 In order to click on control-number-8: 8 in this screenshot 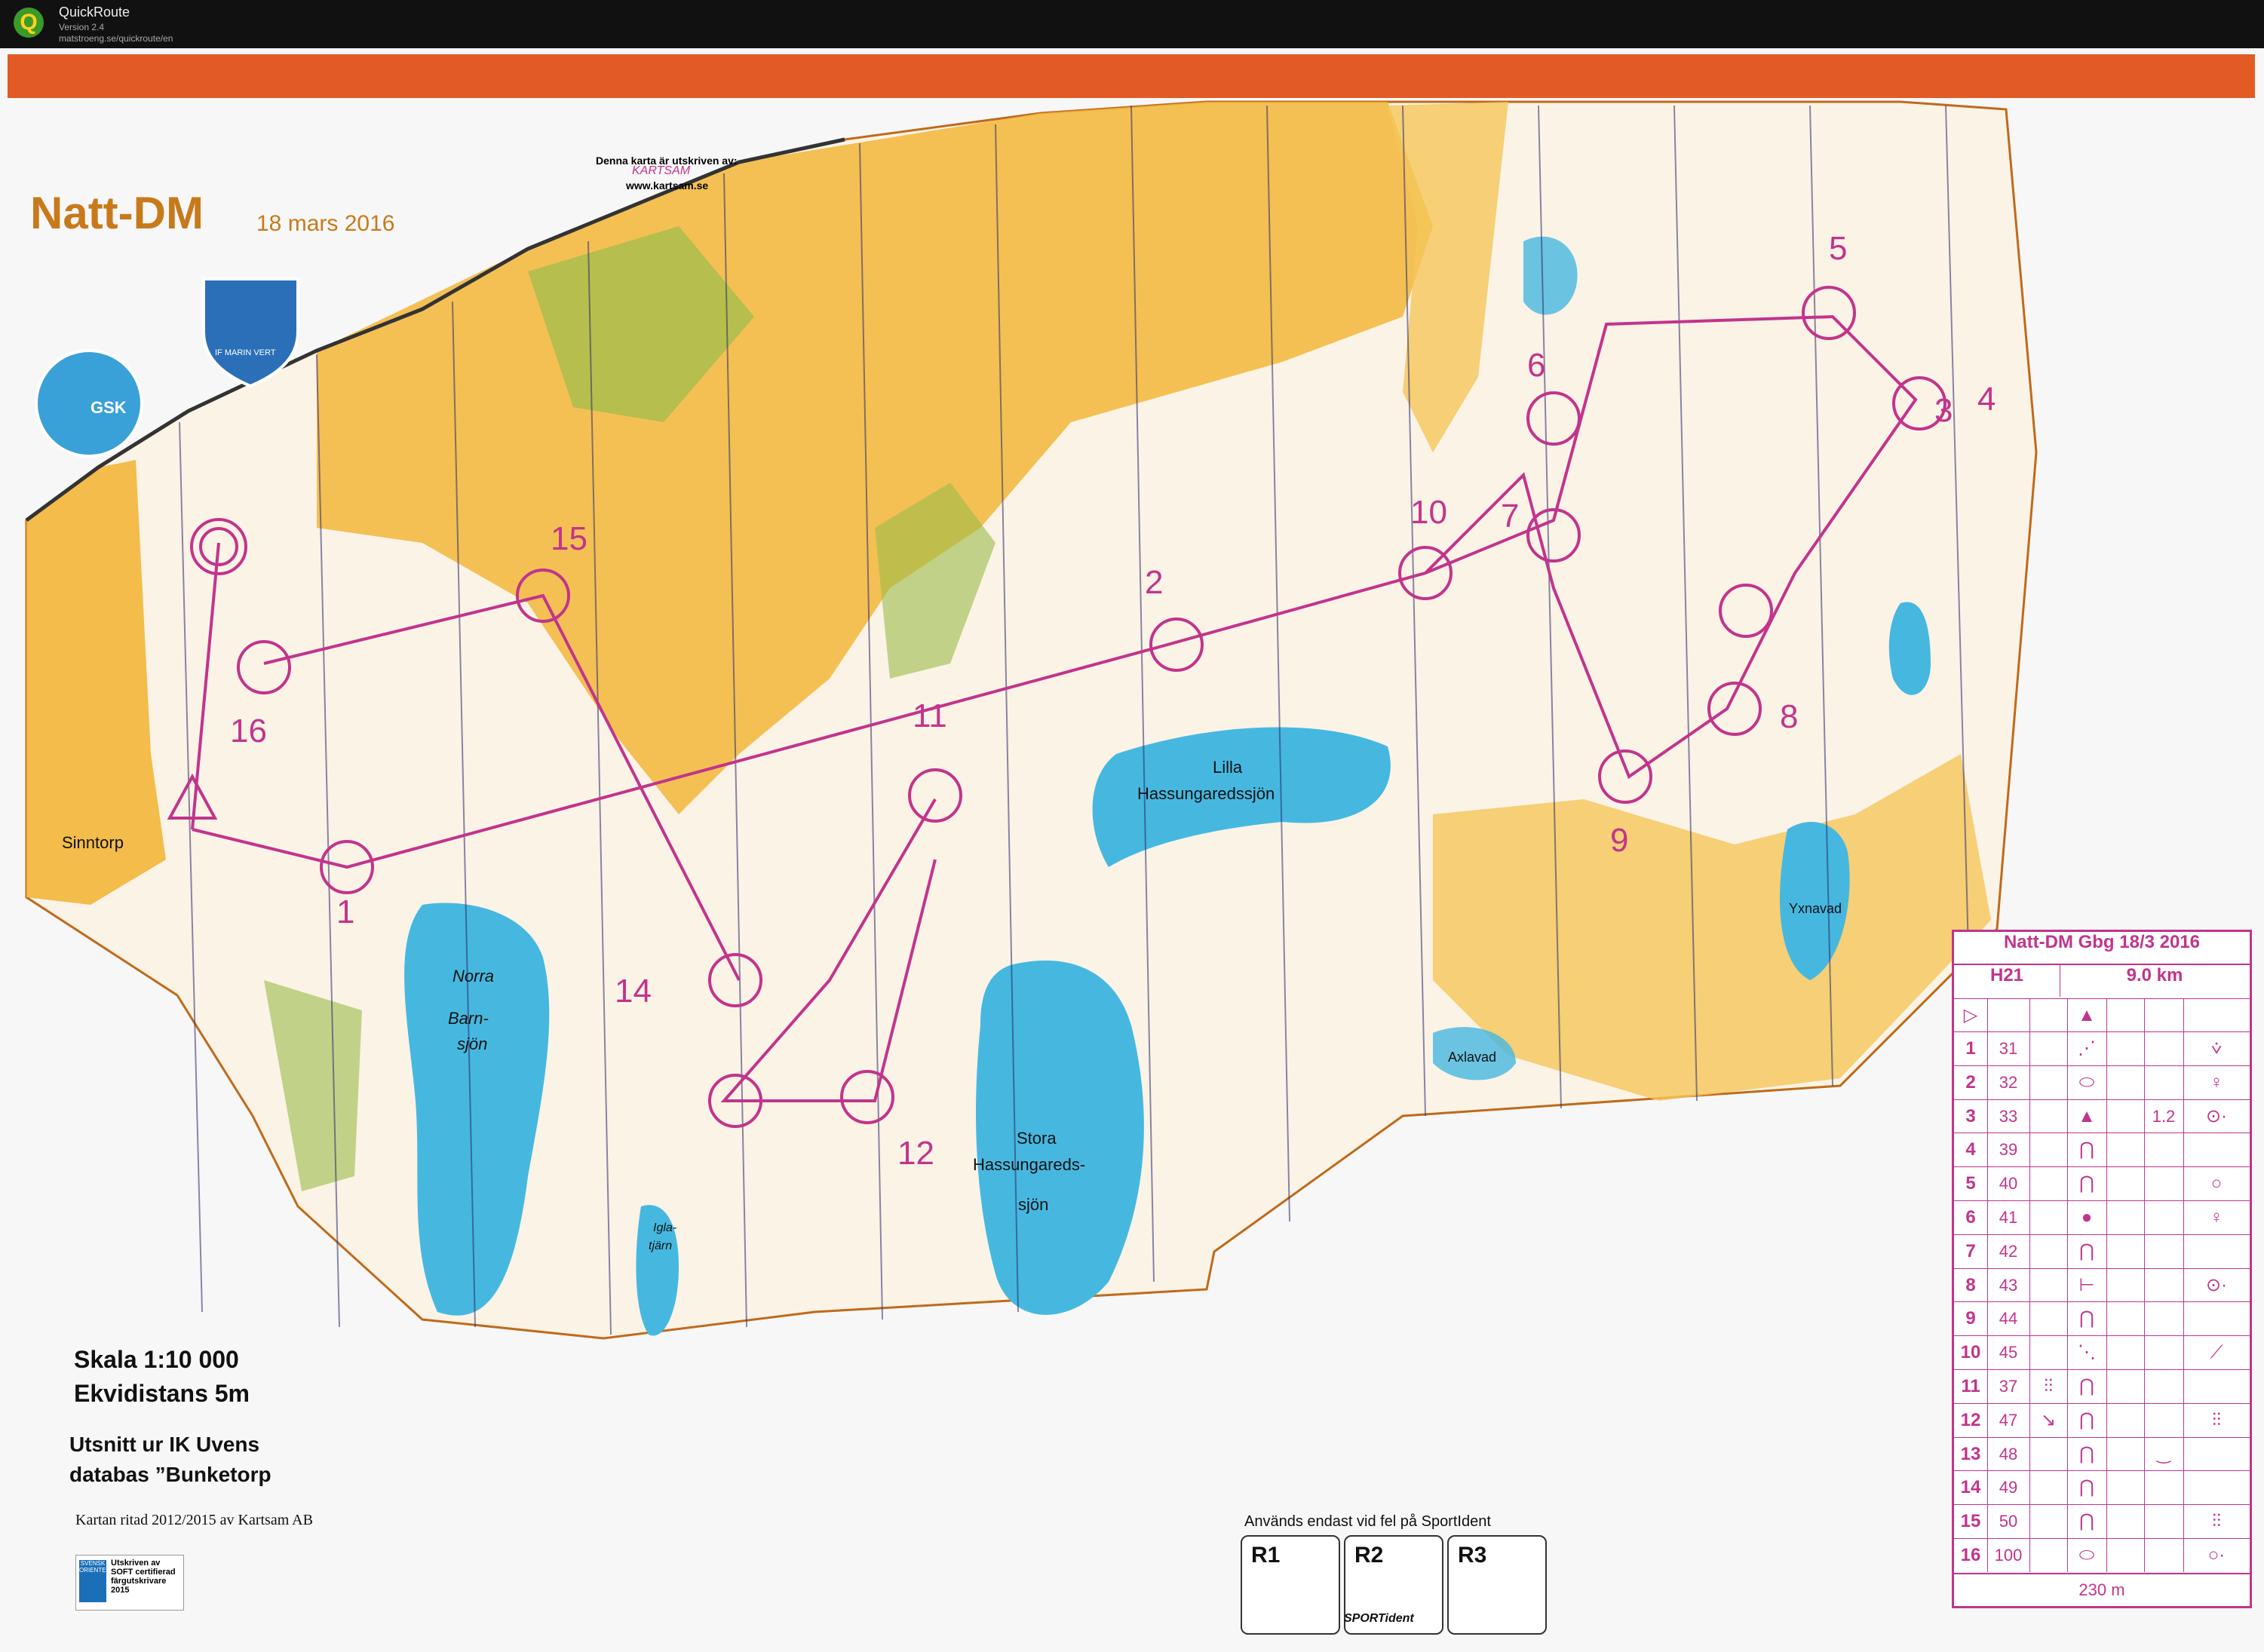, I will do `click(1789, 716)`.